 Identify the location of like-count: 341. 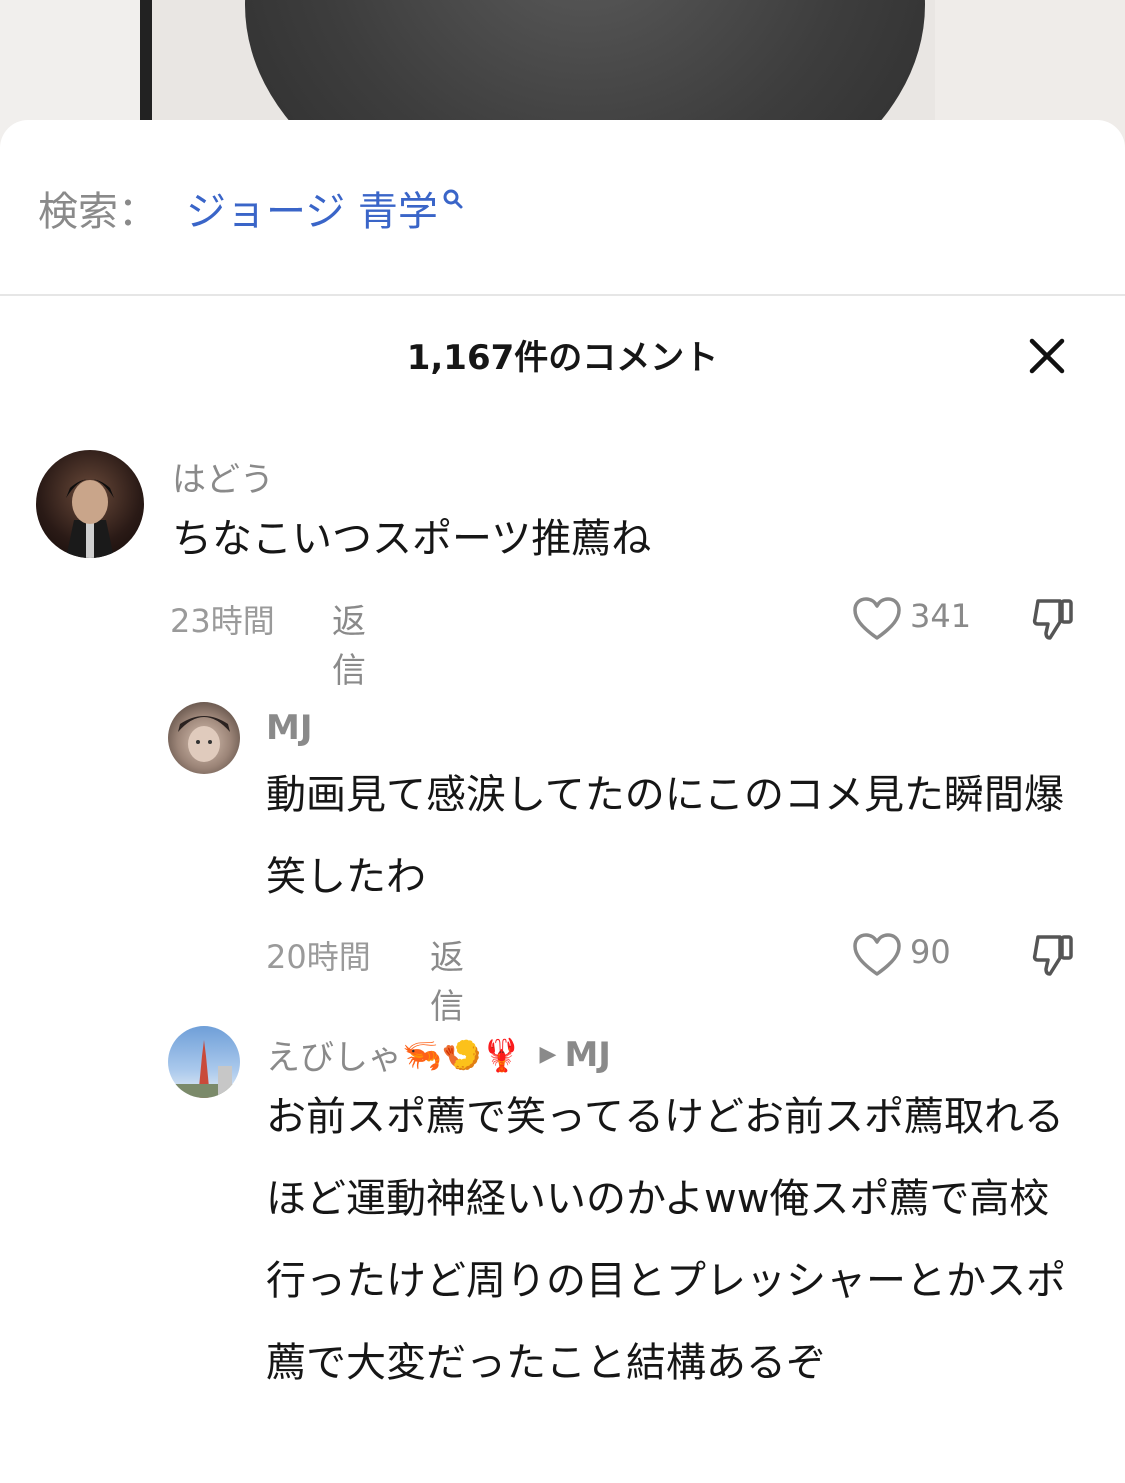
(941, 616).